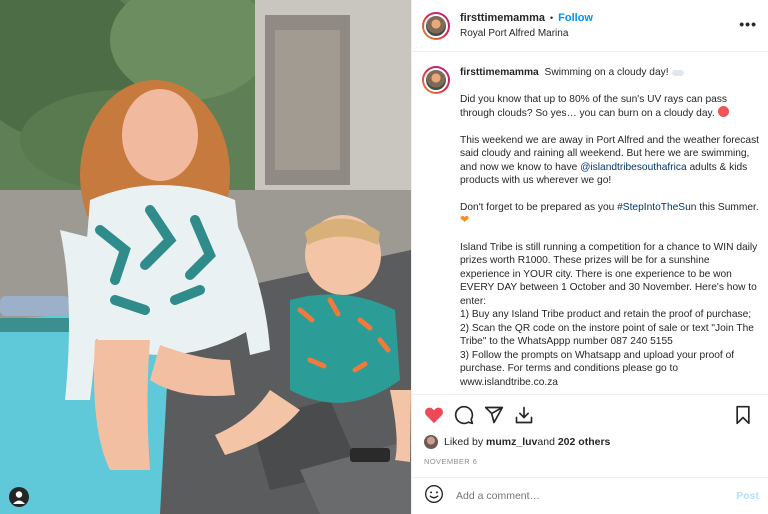 Image resolution: width=768 pixels, height=514 pixels. What do you see at coordinates (575, 18) in the screenshot?
I see `follow-button: Follow` at bounding box center [575, 18].